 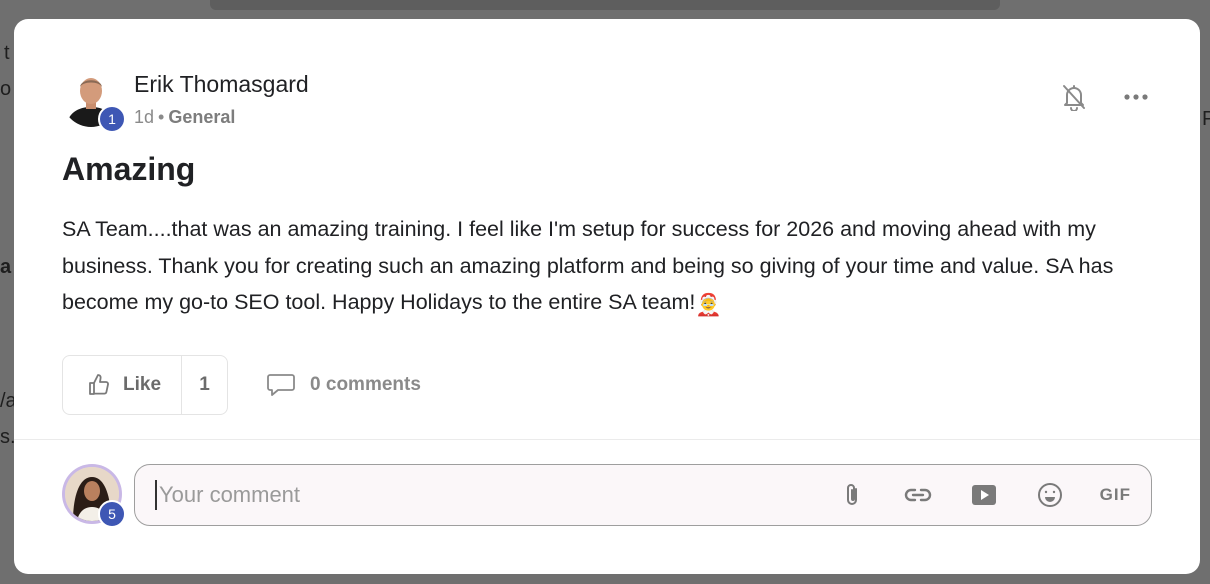 I want to click on background-text-fragment: P, so click(x=1206, y=119).